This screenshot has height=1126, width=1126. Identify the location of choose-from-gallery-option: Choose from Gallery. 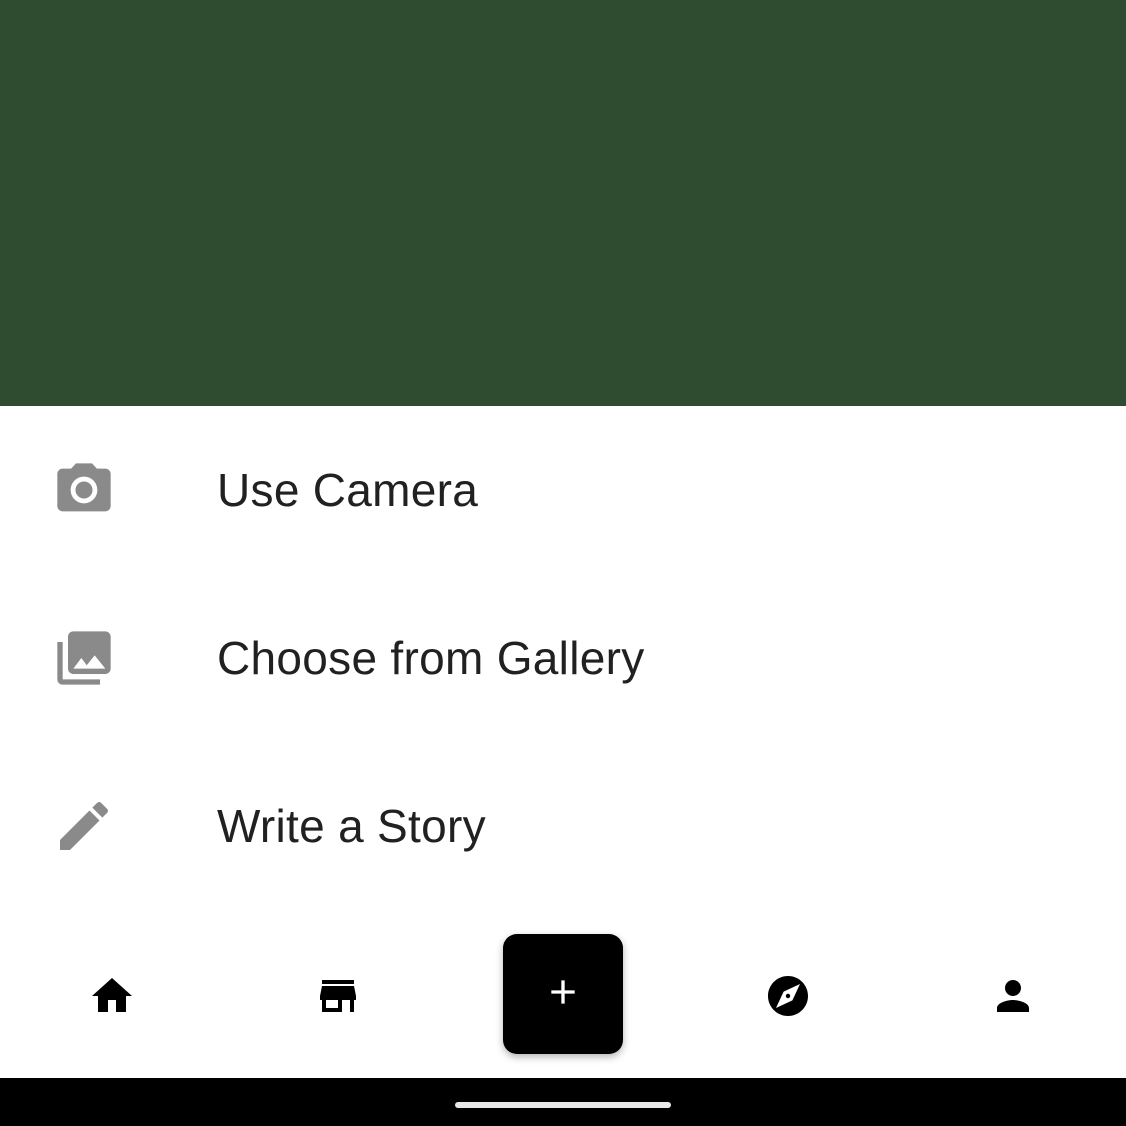
(563, 658).